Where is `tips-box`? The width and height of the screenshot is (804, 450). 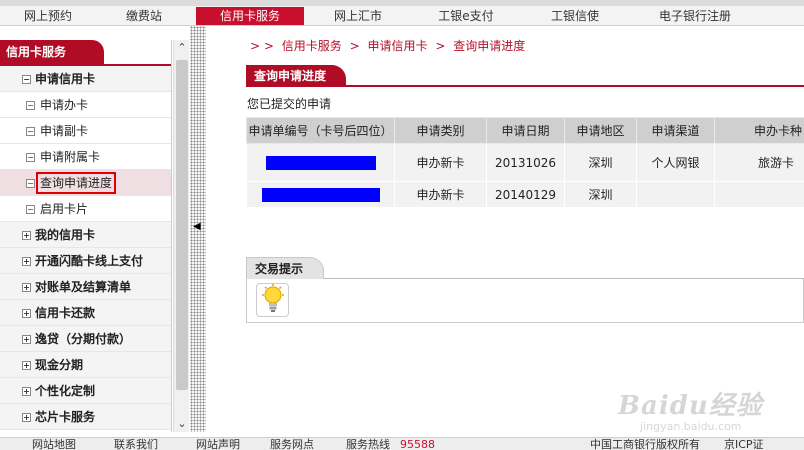 tips-box is located at coordinates (525, 301).